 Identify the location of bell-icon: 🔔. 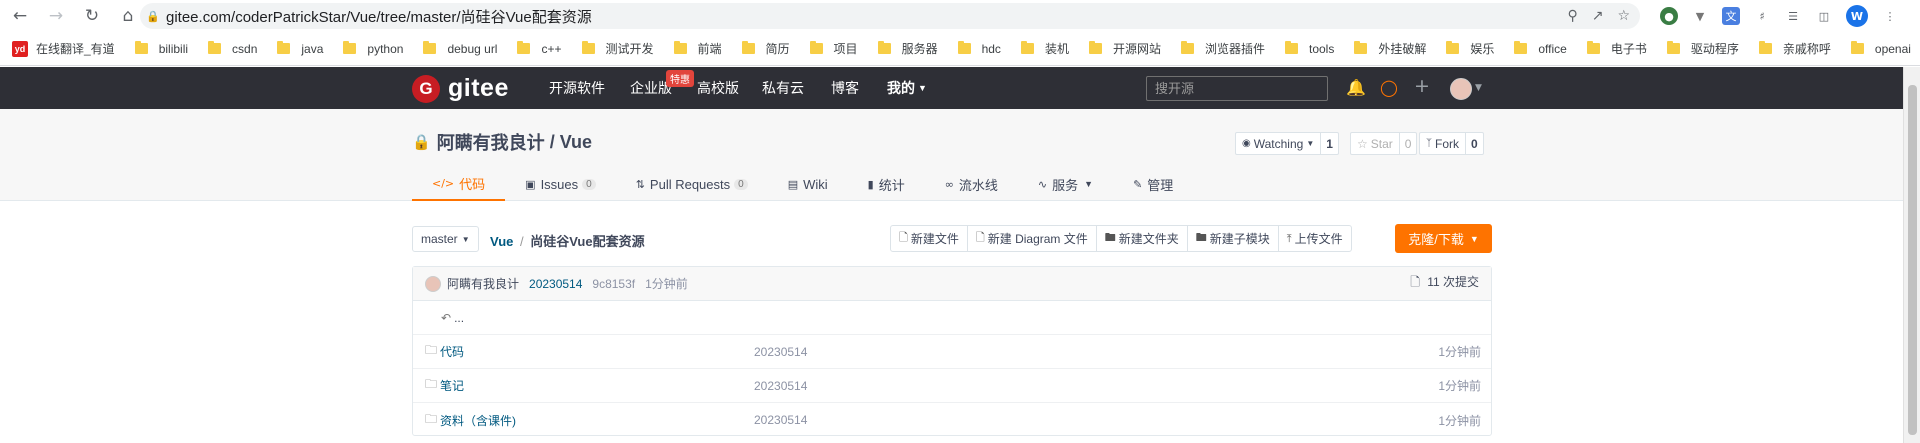
(1356, 87).